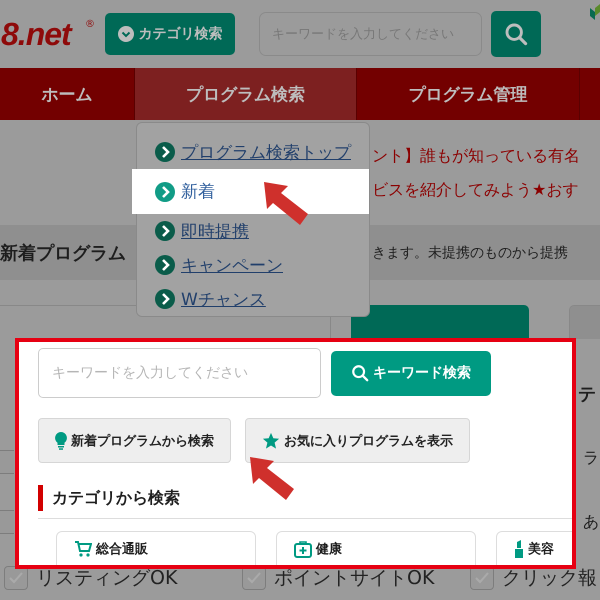 Image resolution: width=600 pixels, height=600 pixels. I want to click on side-text: テ, so click(587, 395).